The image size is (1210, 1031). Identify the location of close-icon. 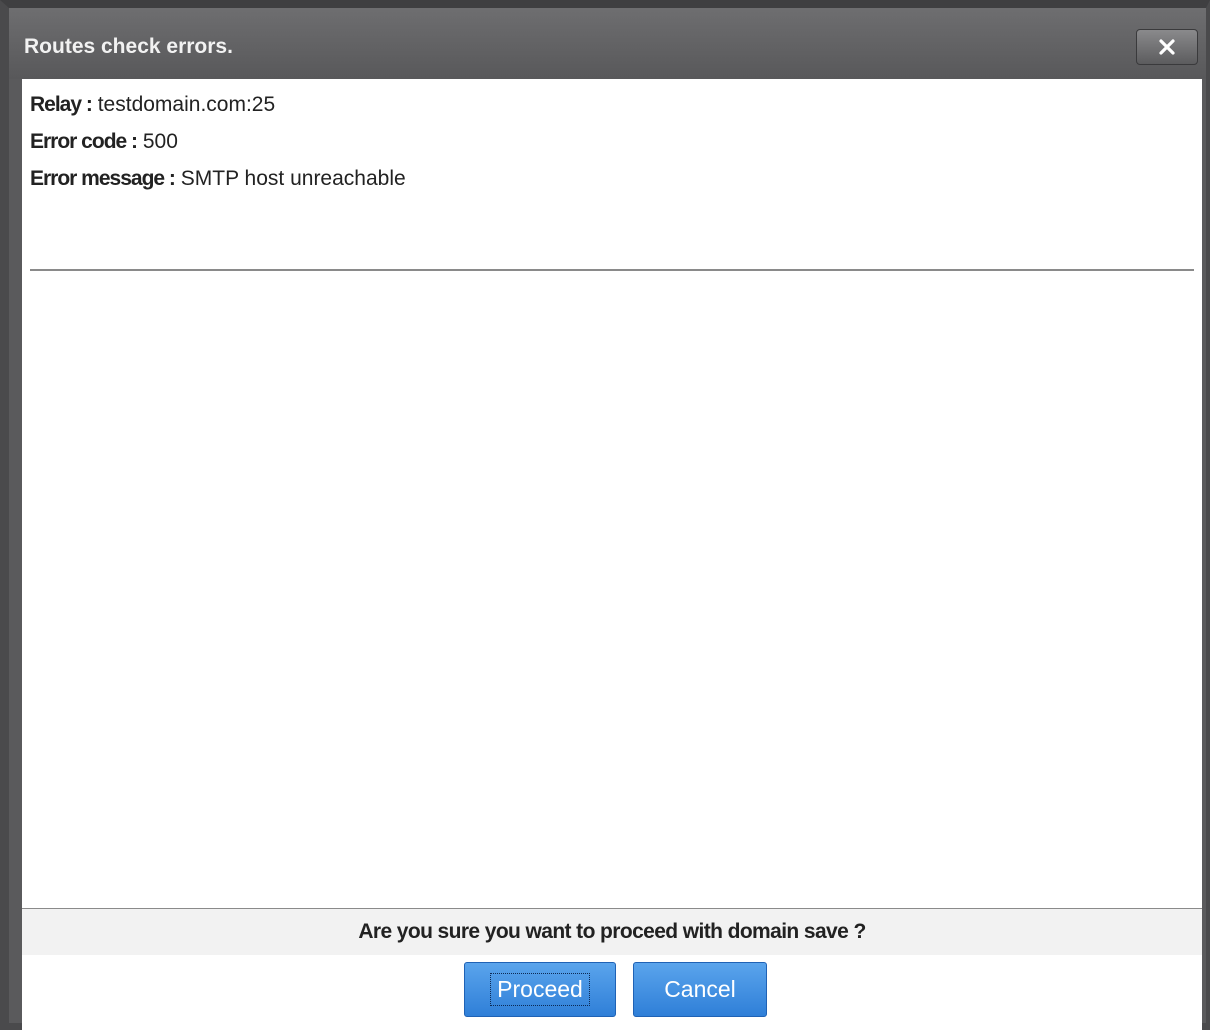
(1167, 47).